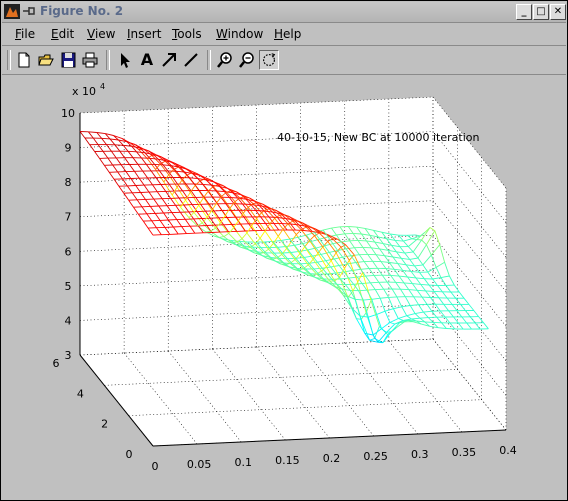  Describe the element at coordinates (29, 11) in the screenshot. I see `pin-icon` at that location.